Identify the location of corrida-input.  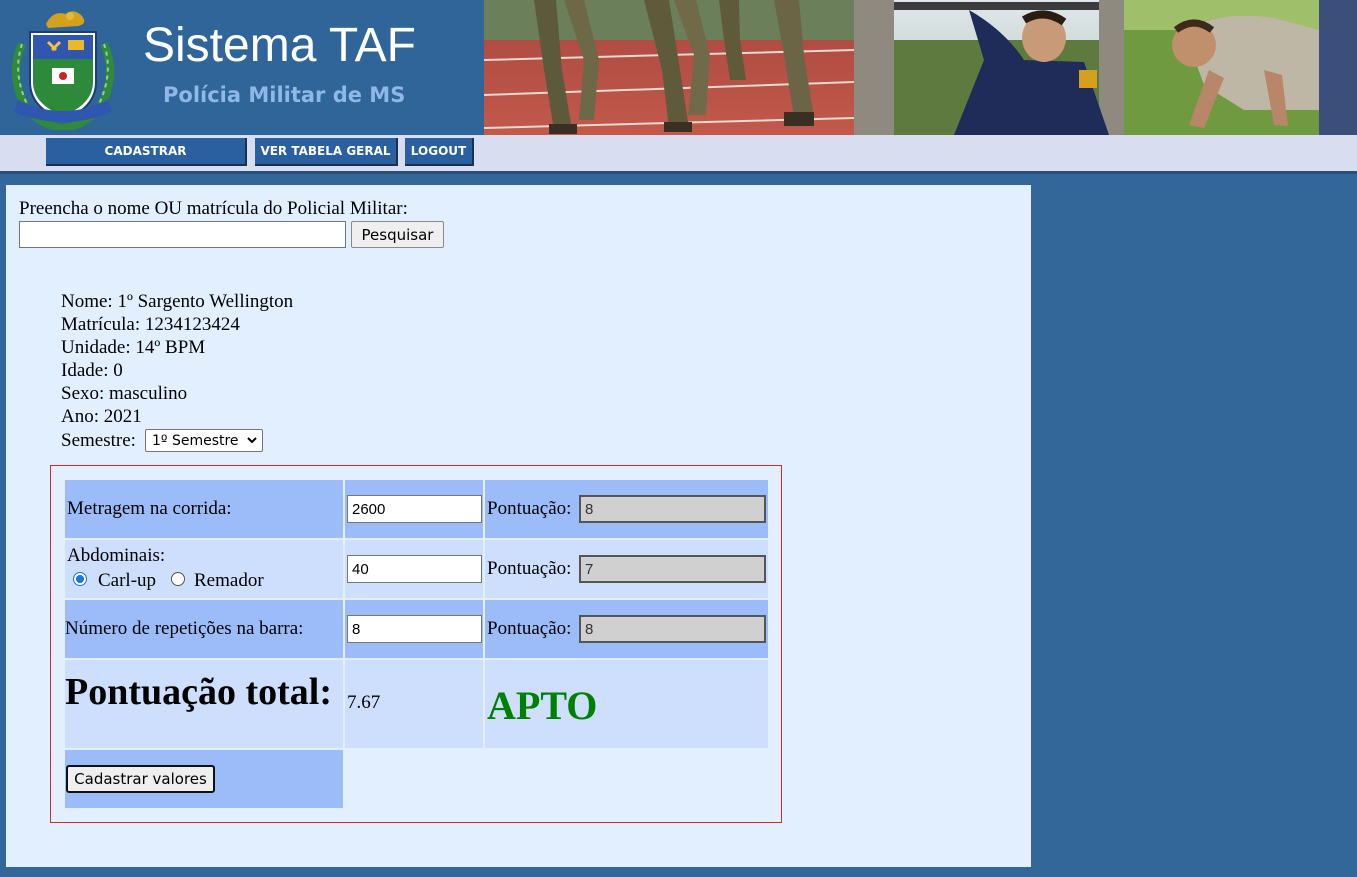
(414, 509).